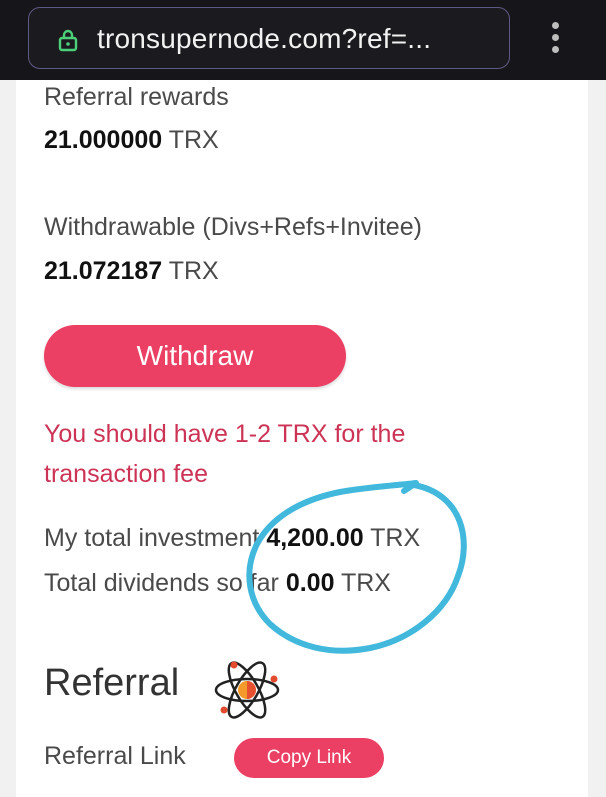 The height and width of the screenshot is (797, 606). Describe the element at coordinates (112, 683) in the screenshot. I see `referral-heading: Referral` at that location.